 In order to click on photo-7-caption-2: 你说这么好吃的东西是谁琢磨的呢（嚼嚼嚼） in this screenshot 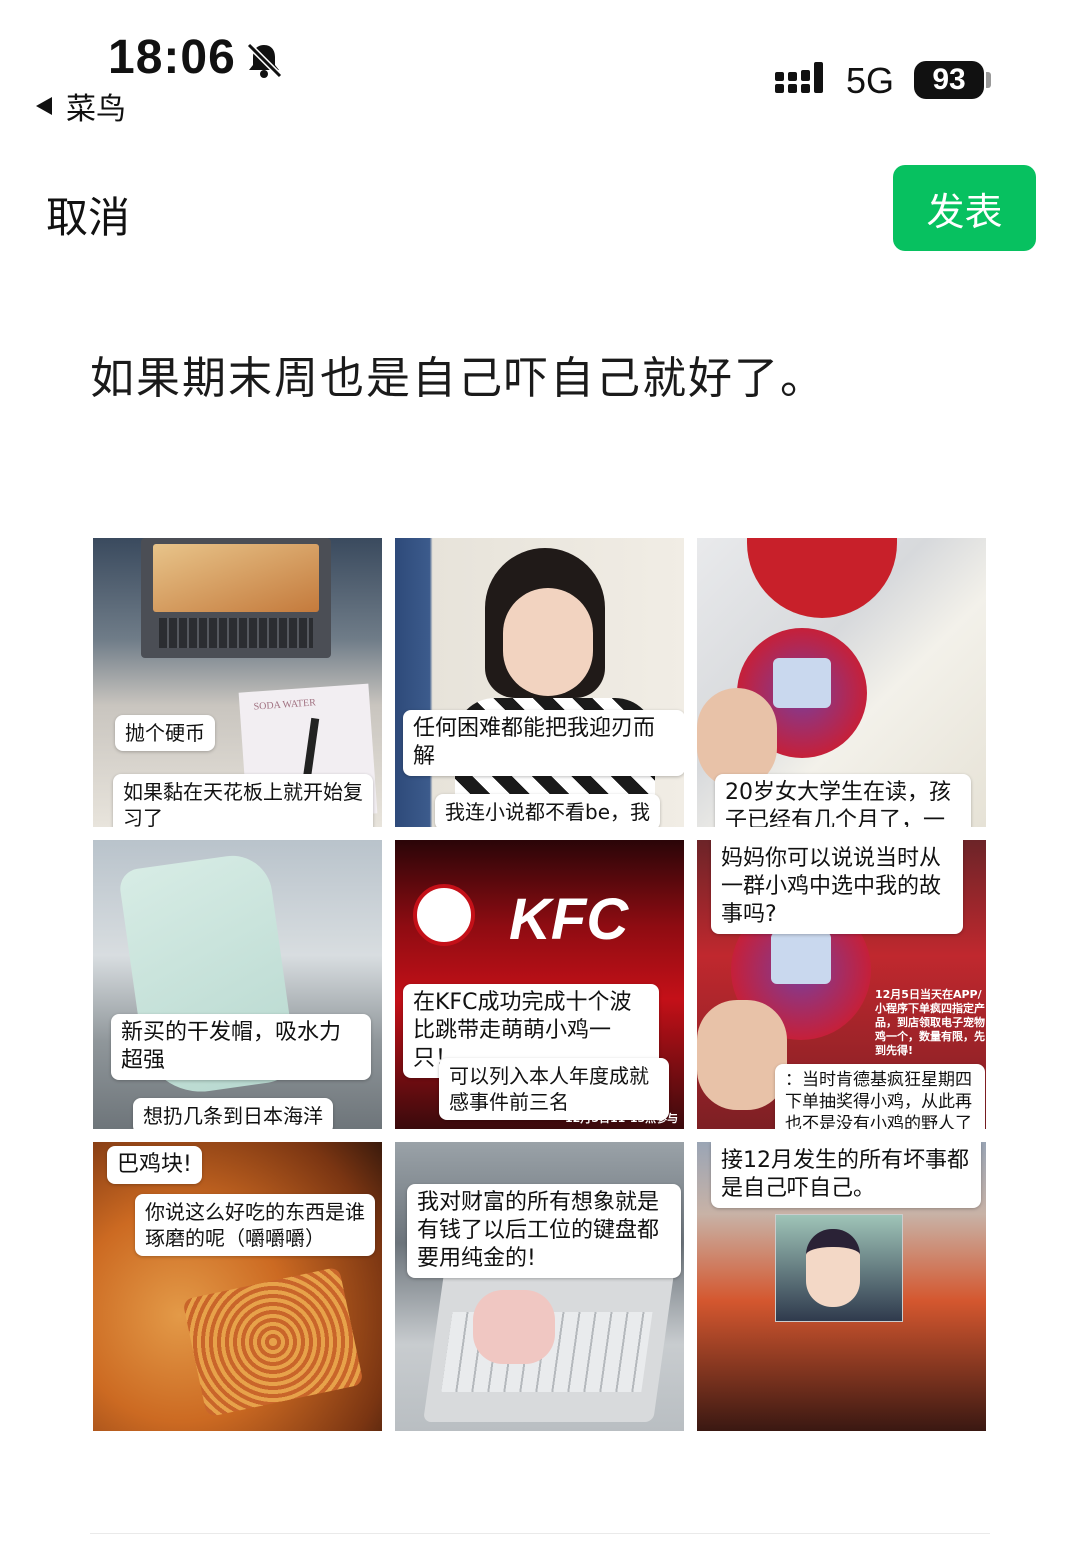, I will do `click(255, 1225)`.